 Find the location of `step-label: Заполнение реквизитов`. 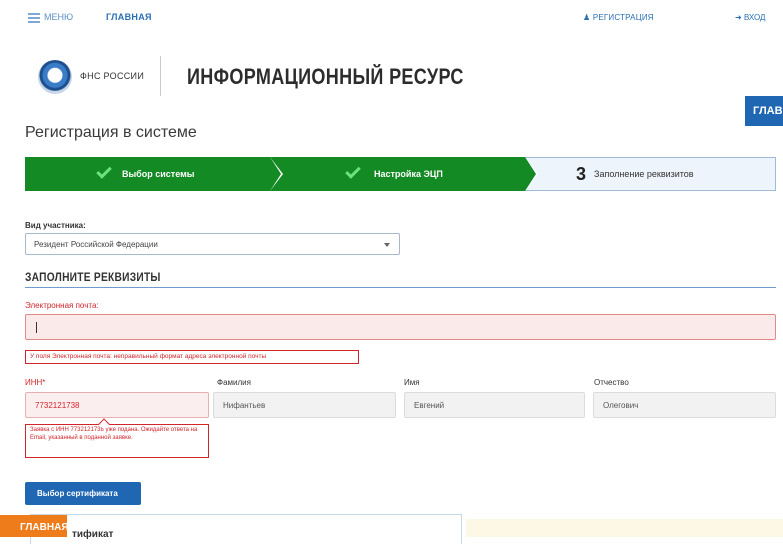

step-label: Заполнение реквизитов is located at coordinates (644, 174).